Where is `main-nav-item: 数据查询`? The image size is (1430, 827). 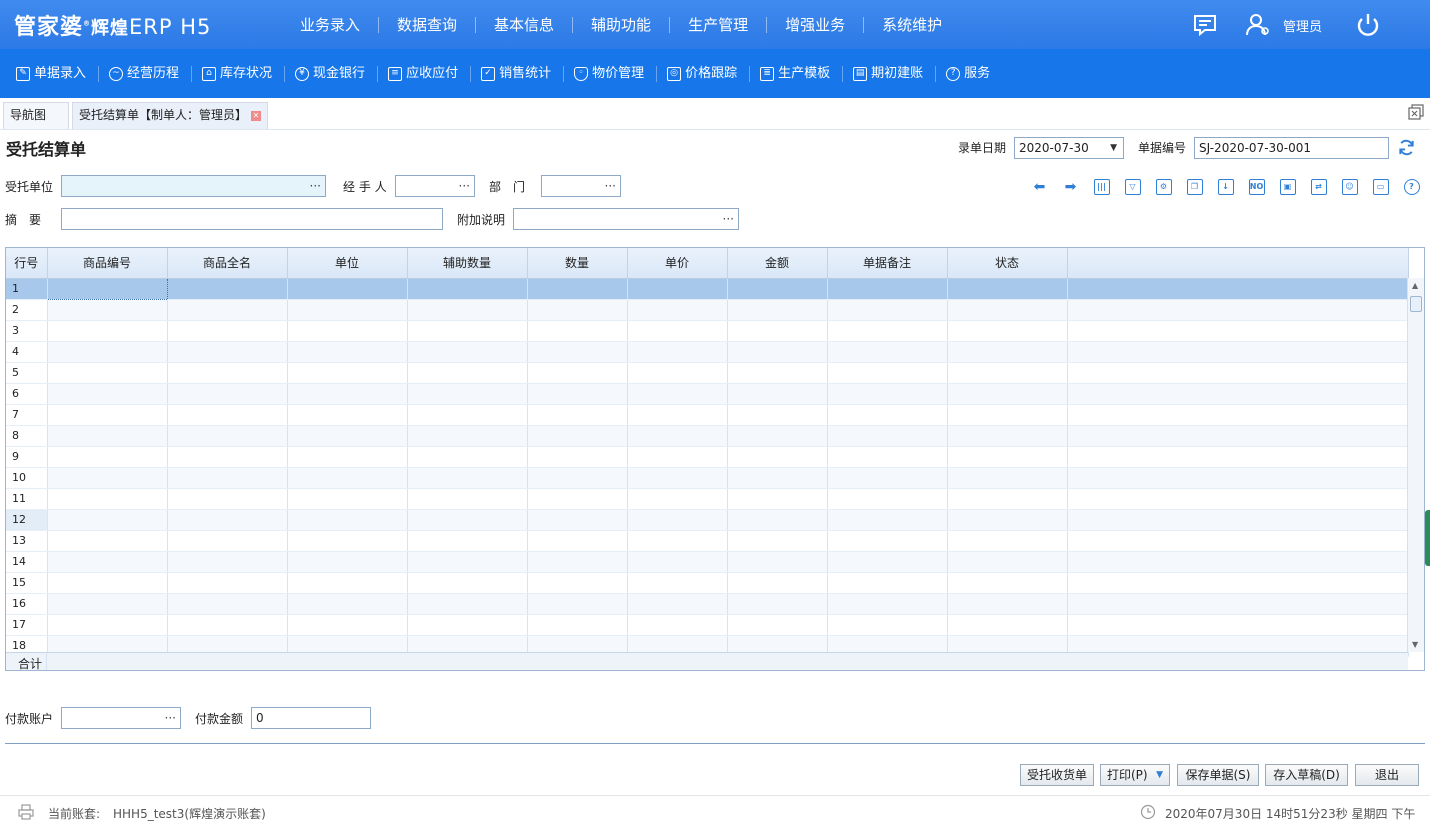
main-nav-item: 数据查询 is located at coordinates (428, 24).